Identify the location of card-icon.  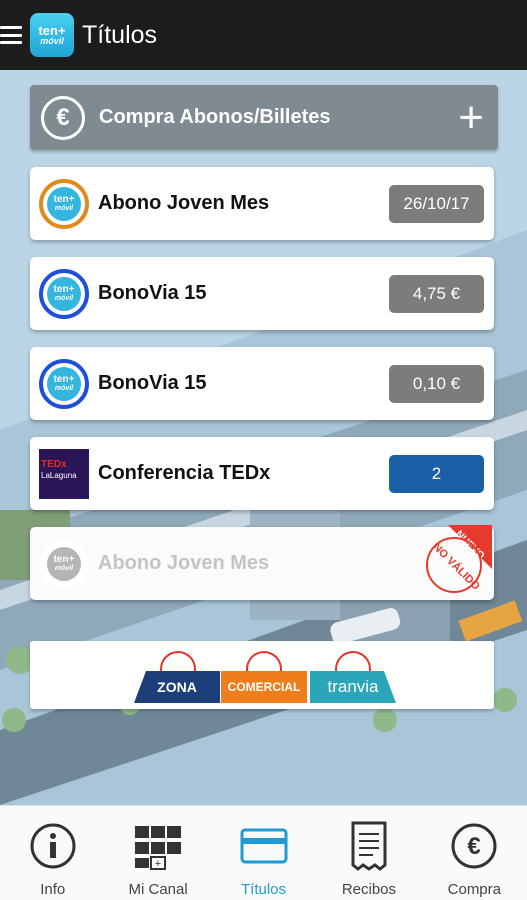
(264, 846).